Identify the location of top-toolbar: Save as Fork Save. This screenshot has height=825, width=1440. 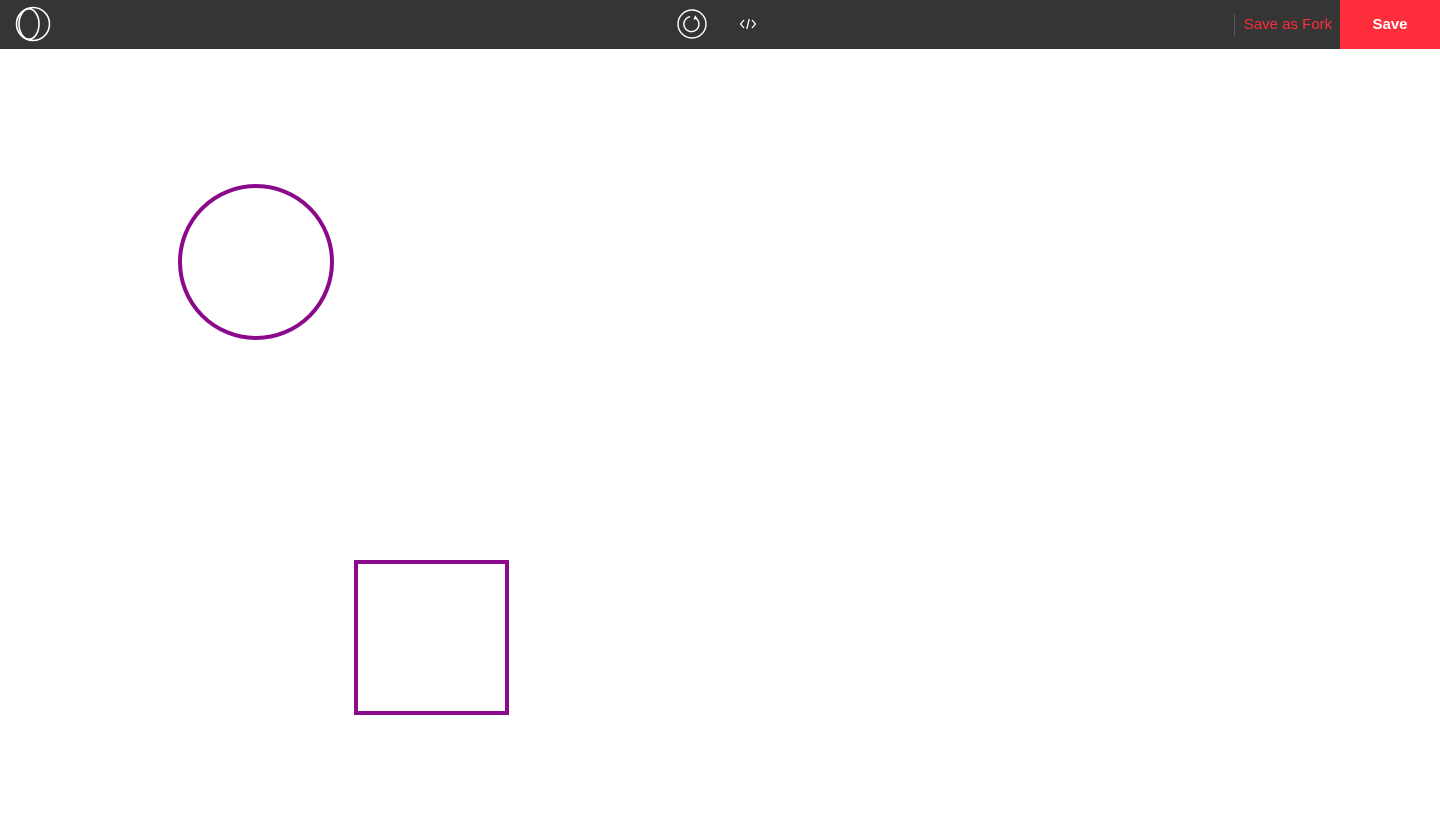
(720, 24).